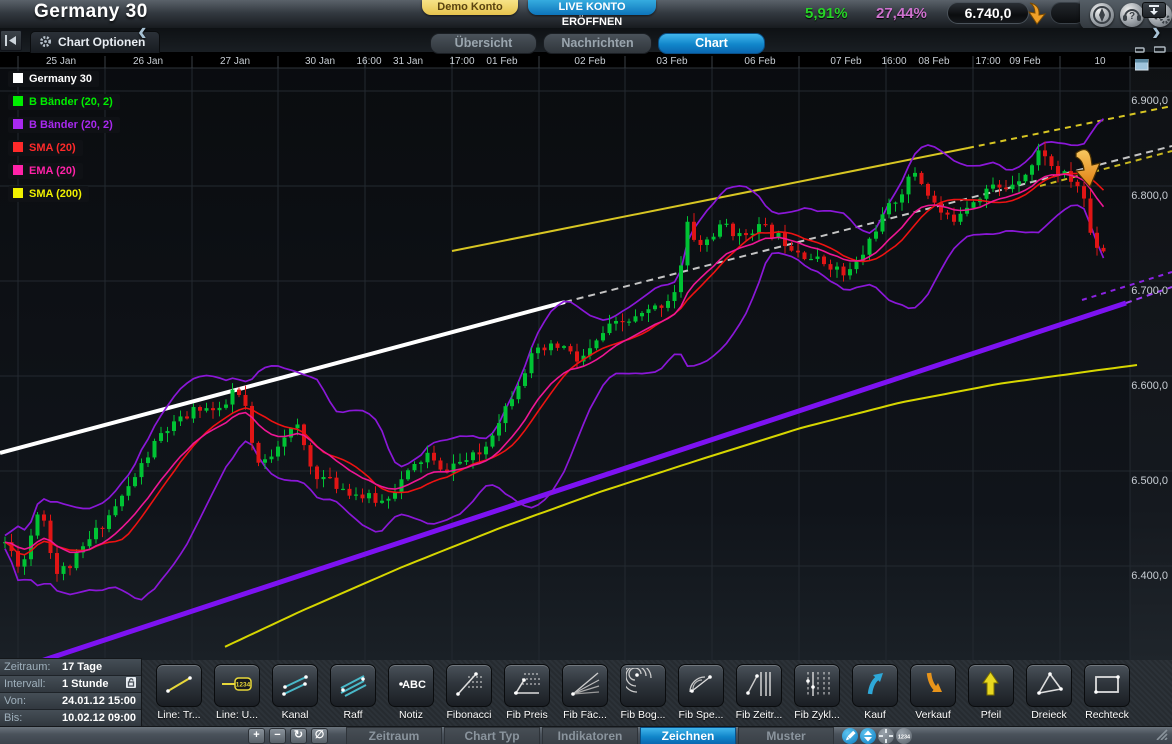  Describe the element at coordinates (592, 14) in the screenshot. I see `open-live-account-button: LIVE KONTO ERÖFFNEN` at that location.